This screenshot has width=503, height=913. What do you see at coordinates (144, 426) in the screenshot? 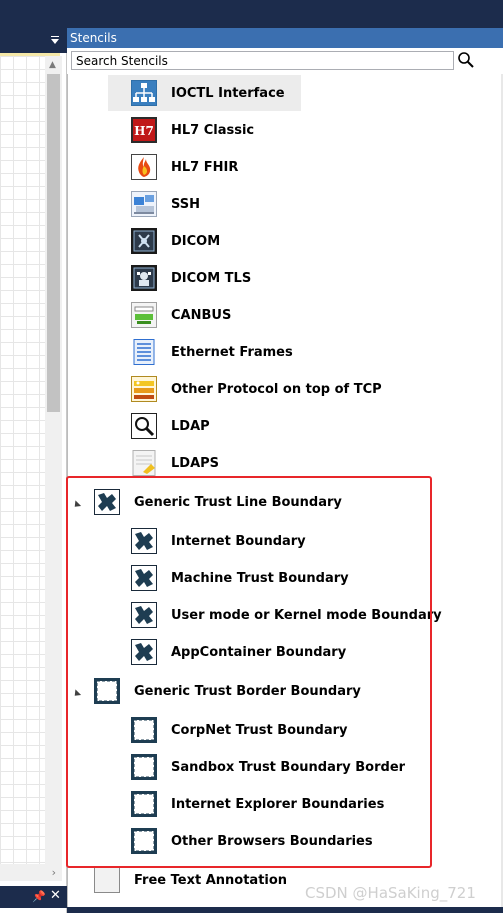
I see `ldap-icon` at bounding box center [144, 426].